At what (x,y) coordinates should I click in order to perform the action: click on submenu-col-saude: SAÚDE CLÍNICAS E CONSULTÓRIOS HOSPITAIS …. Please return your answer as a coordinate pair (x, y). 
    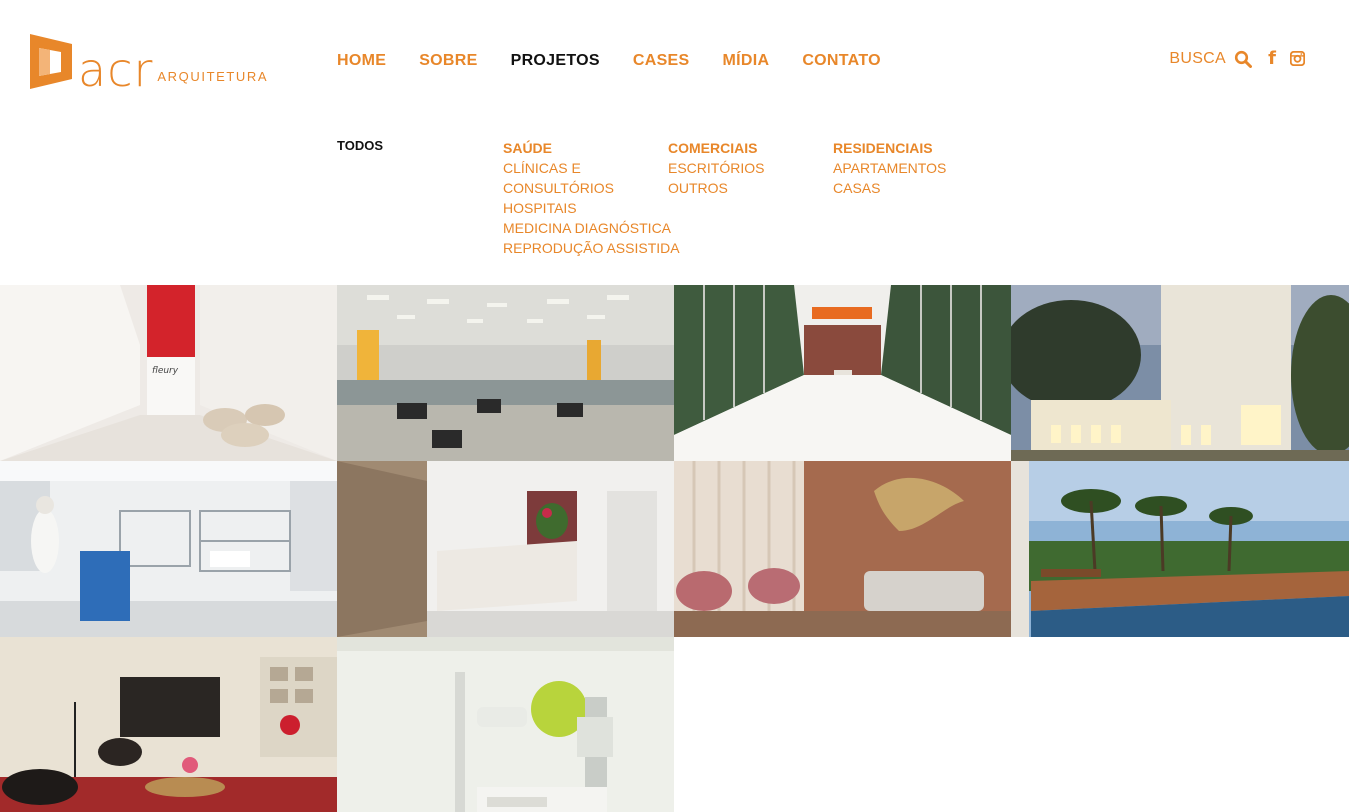
    Looking at the image, I should click on (591, 198).